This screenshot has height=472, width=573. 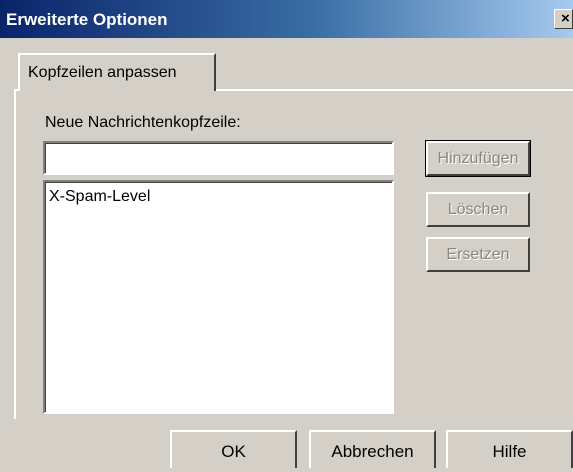 What do you see at coordinates (286, 19) in the screenshot?
I see `title-bar: Erweiterte Optionen ×` at bounding box center [286, 19].